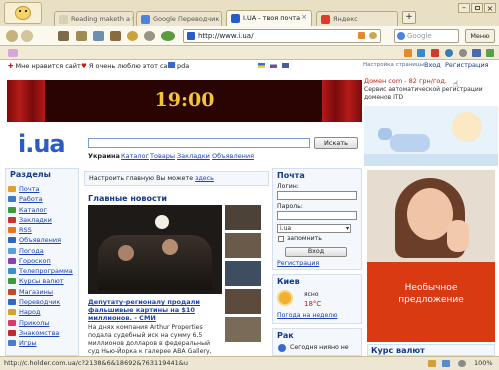  What do you see at coordinates (115, 36) in the screenshot?
I see `home-icon` at bounding box center [115, 36].